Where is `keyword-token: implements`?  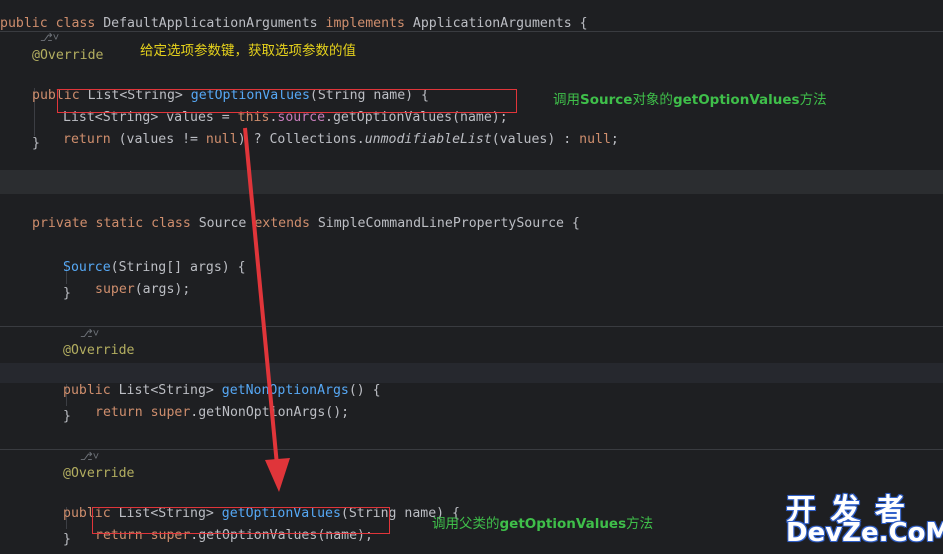 keyword-token: implements is located at coordinates (365, 23).